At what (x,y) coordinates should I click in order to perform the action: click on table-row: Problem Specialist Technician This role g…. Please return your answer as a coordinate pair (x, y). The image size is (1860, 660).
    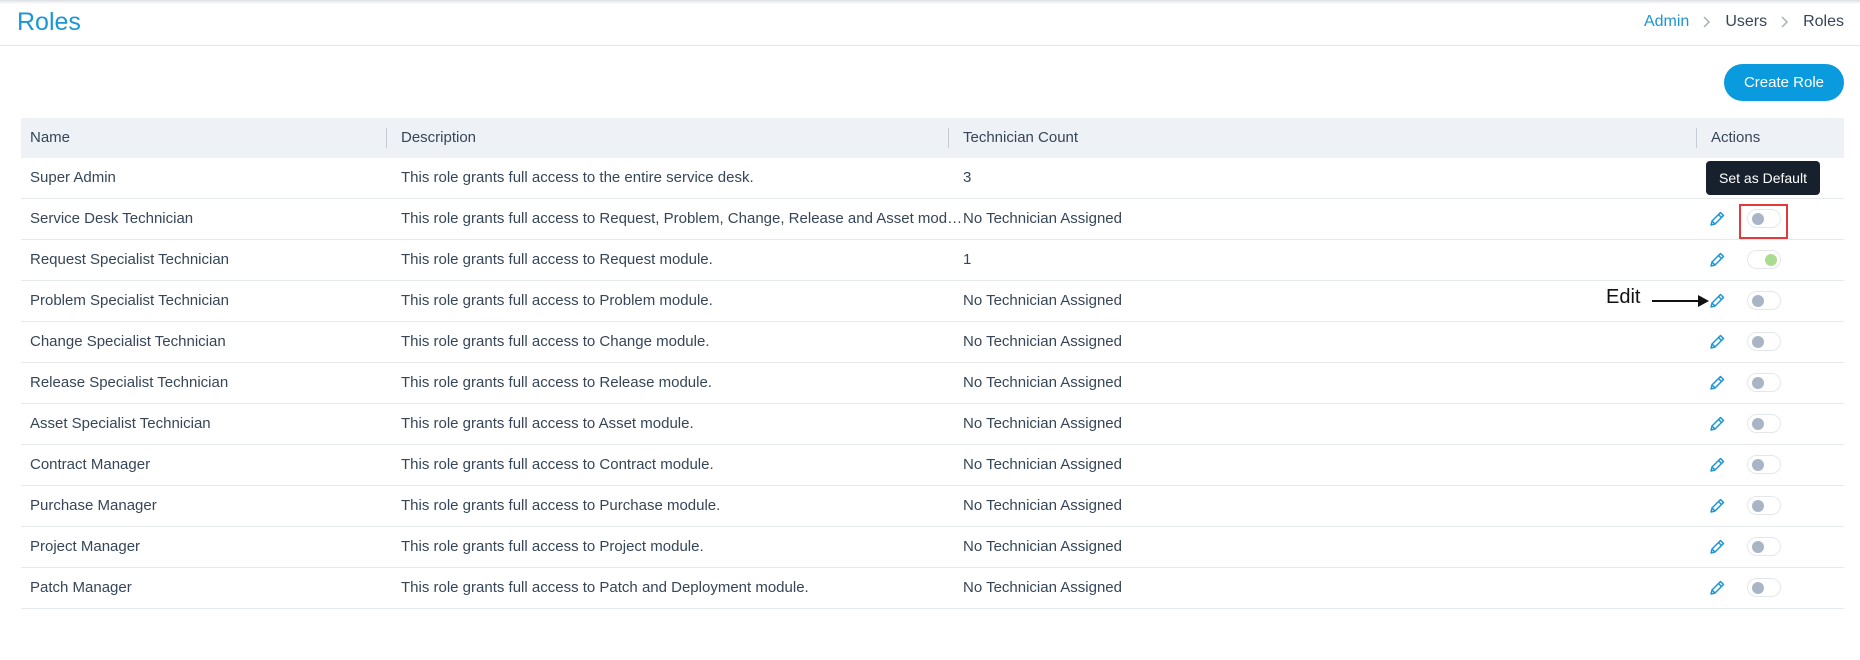
    Looking at the image, I should click on (932, 301).